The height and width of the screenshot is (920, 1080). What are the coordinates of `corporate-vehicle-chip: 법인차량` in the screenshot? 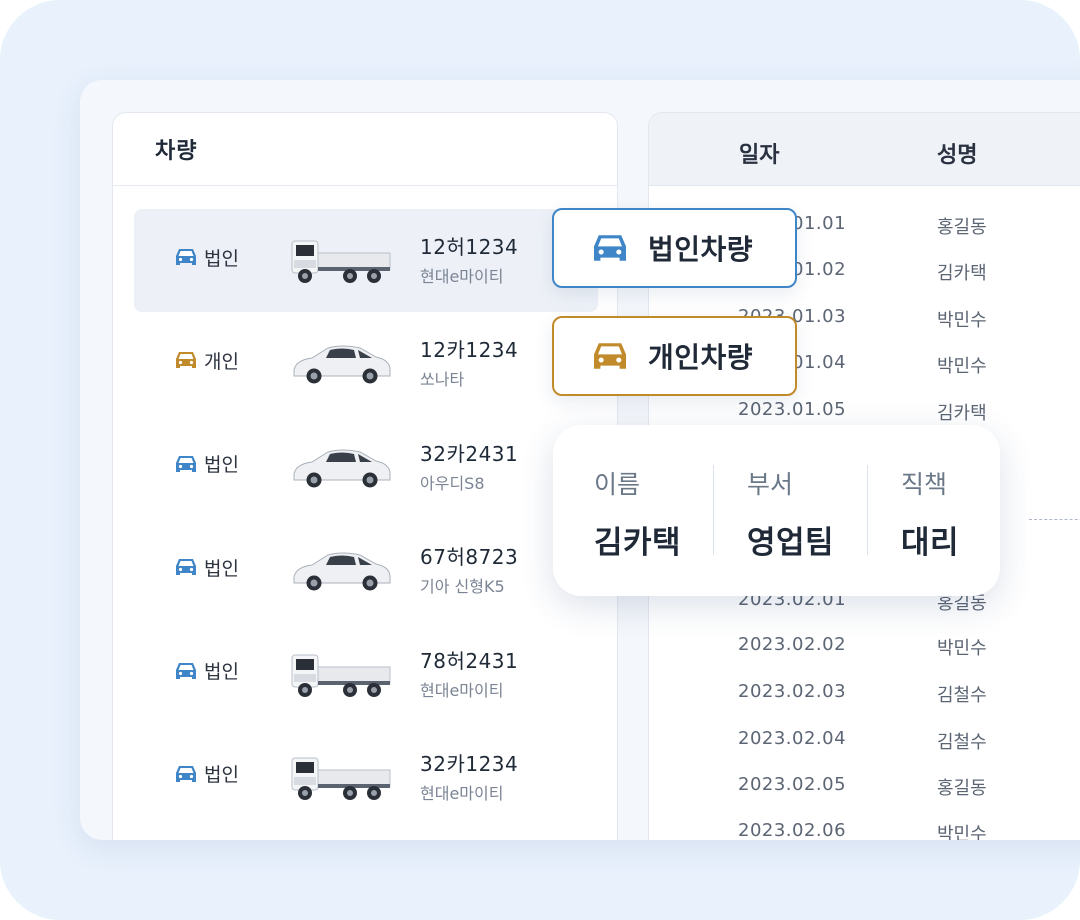 It's located at (674, 248).